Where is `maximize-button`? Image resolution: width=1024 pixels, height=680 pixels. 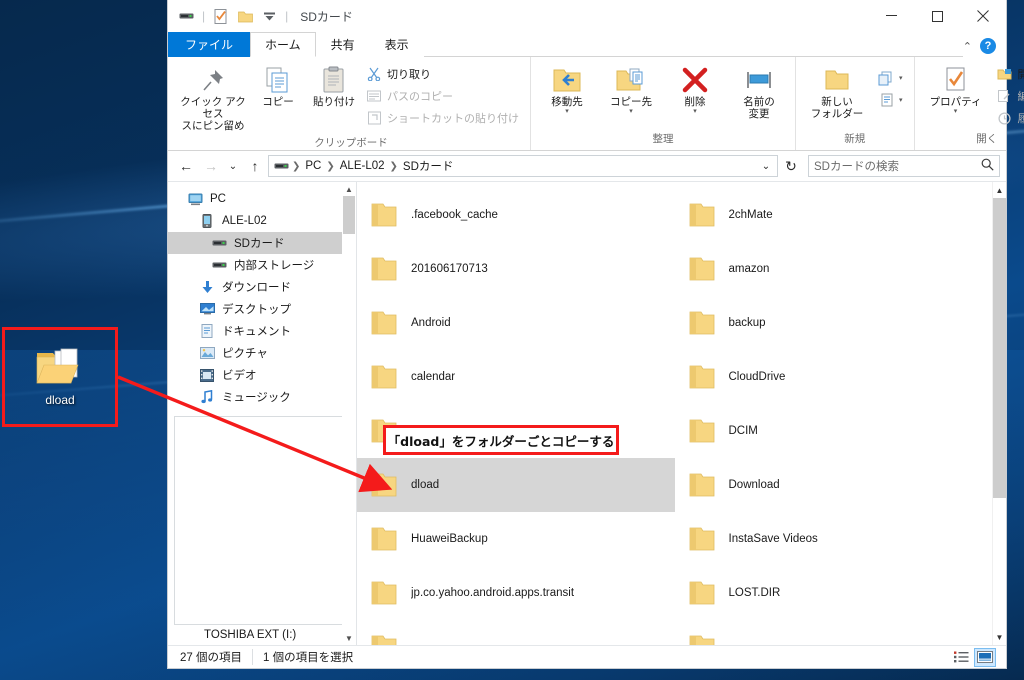
maximize-button is located at coordinates (937, 16).